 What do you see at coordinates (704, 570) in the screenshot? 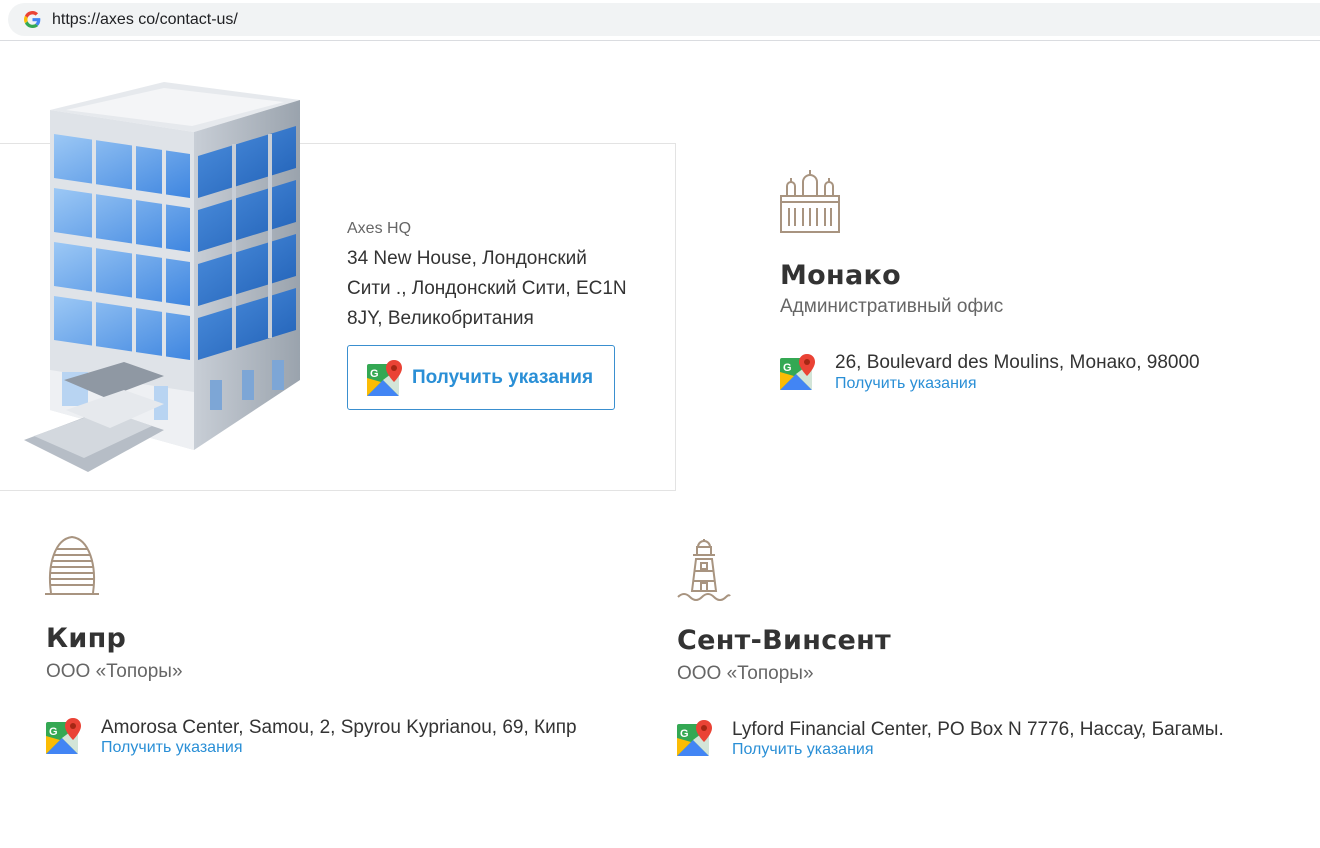
I see `lighthouse-icon` at bounding box center [704, 570].